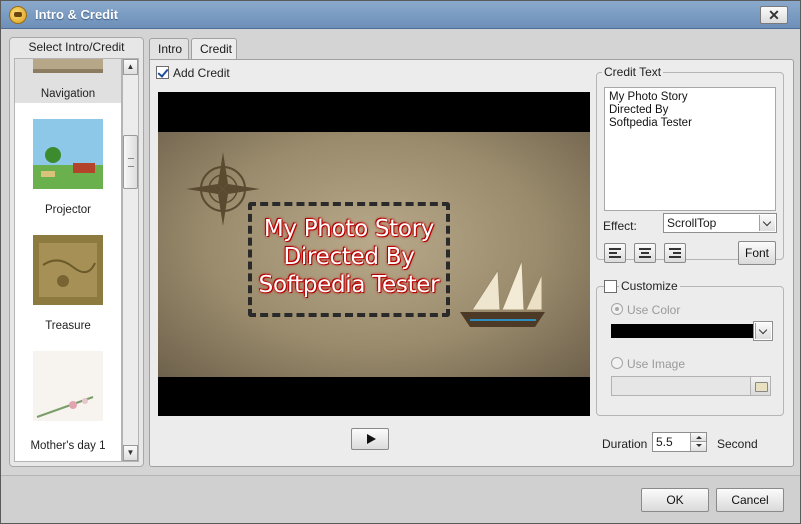 This screenshot has width=801, height=524. Describe the element at coordinates (698, 437) in the screenshot. I see `chevron-up-icon` at that location.